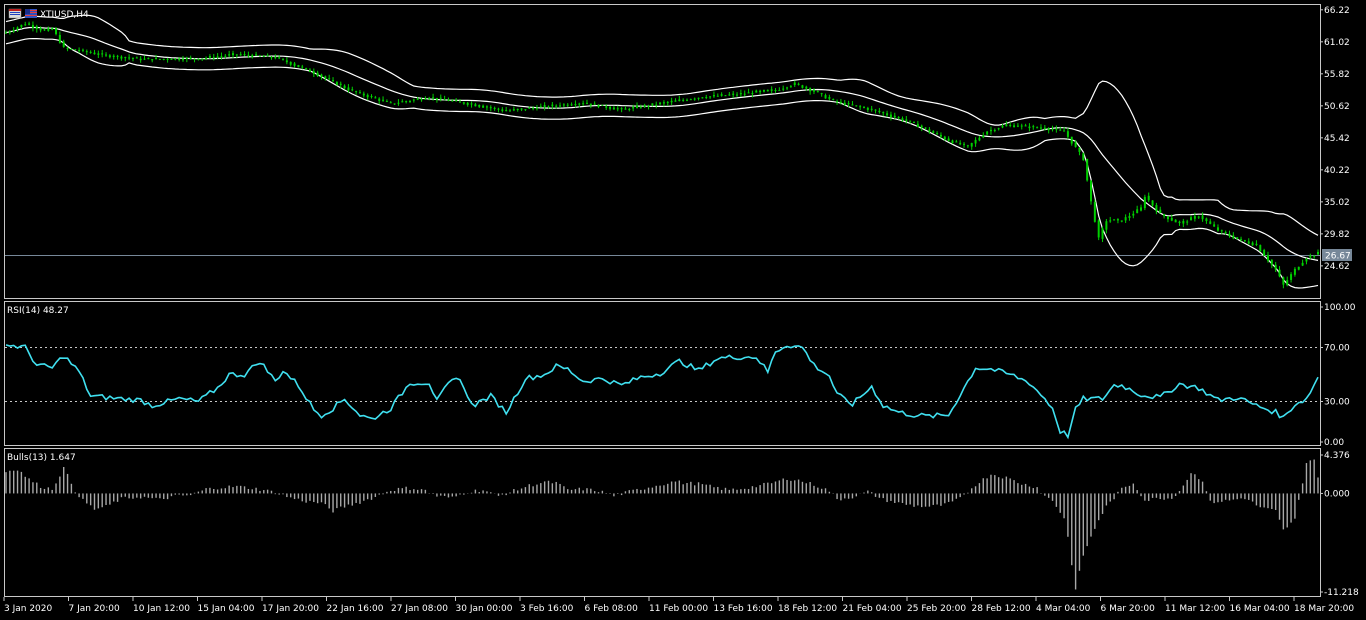 Image resolution: width=1366 pixels, height=620 pixels. What do you see at coordinates (1338, 257) in the screenshot?
I see `current-price-label: 26.67` at bounding box center [1338, 257].